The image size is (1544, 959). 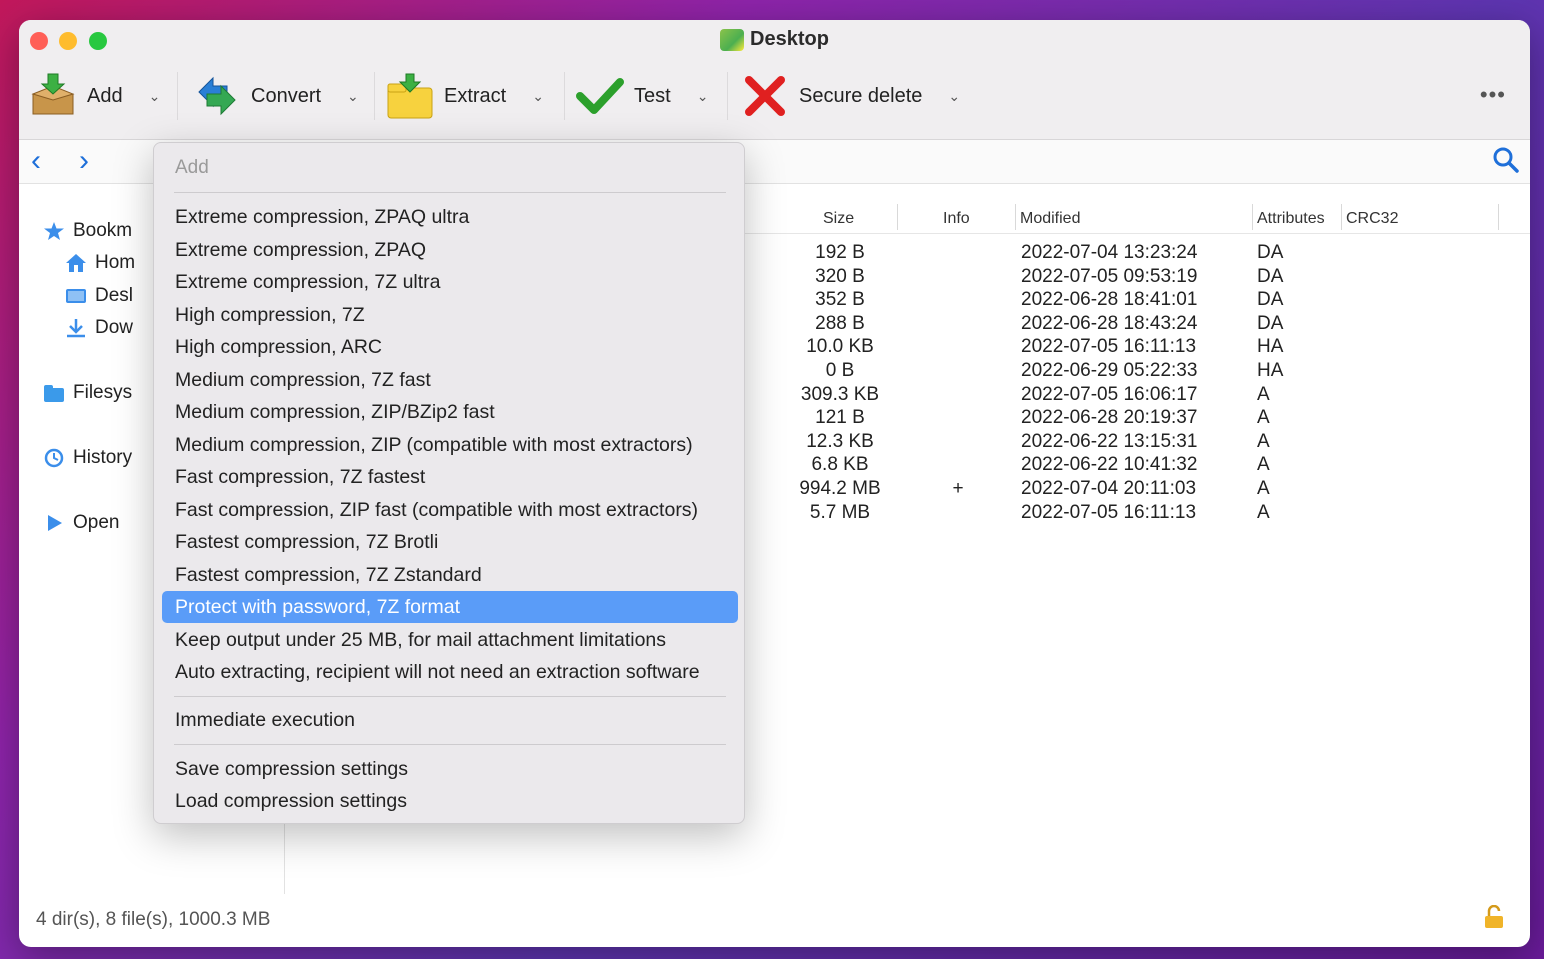 What do you see at coordinates (450, 542) in the screenshot?
I see `menu-item-preset: Fastest compression, 7Z Brotli` at bounding box center [450, 542].